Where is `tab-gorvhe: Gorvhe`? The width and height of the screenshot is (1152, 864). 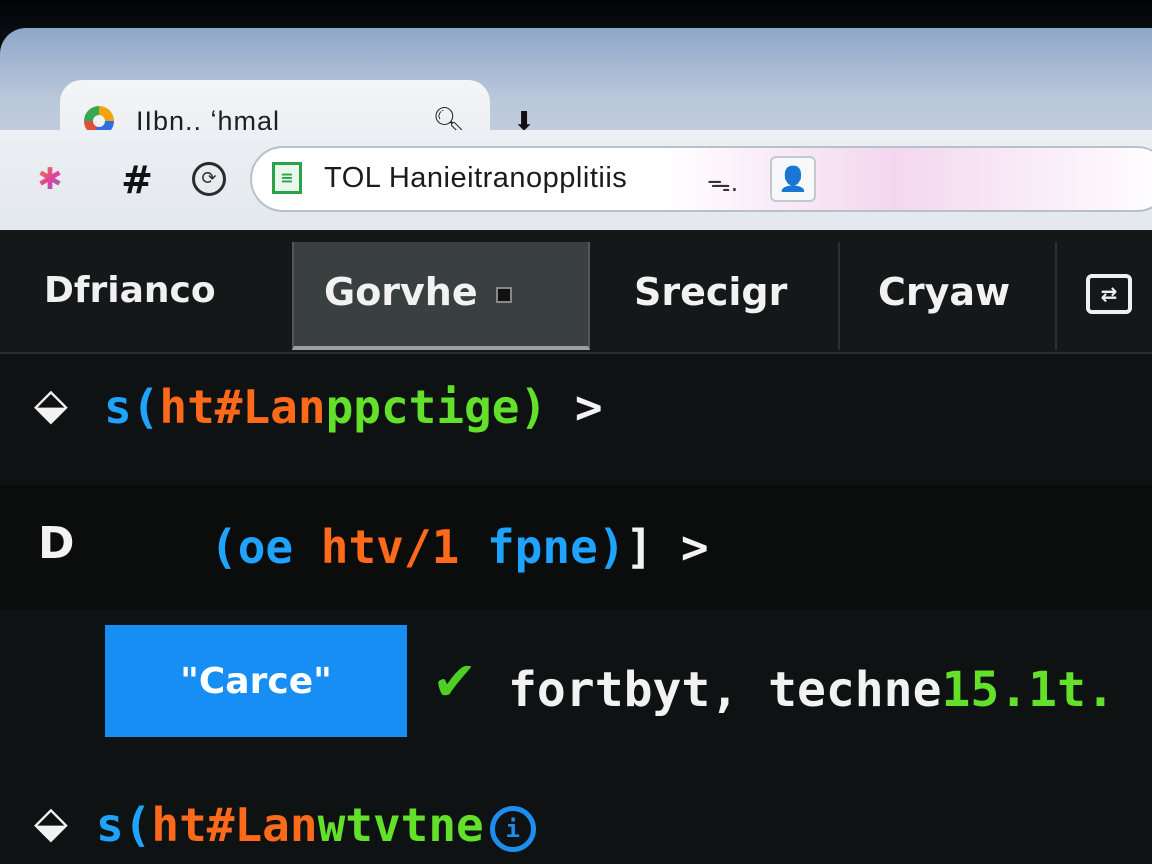
tab-gorvhe: Gorvhe is located at coordinates (441, 296).